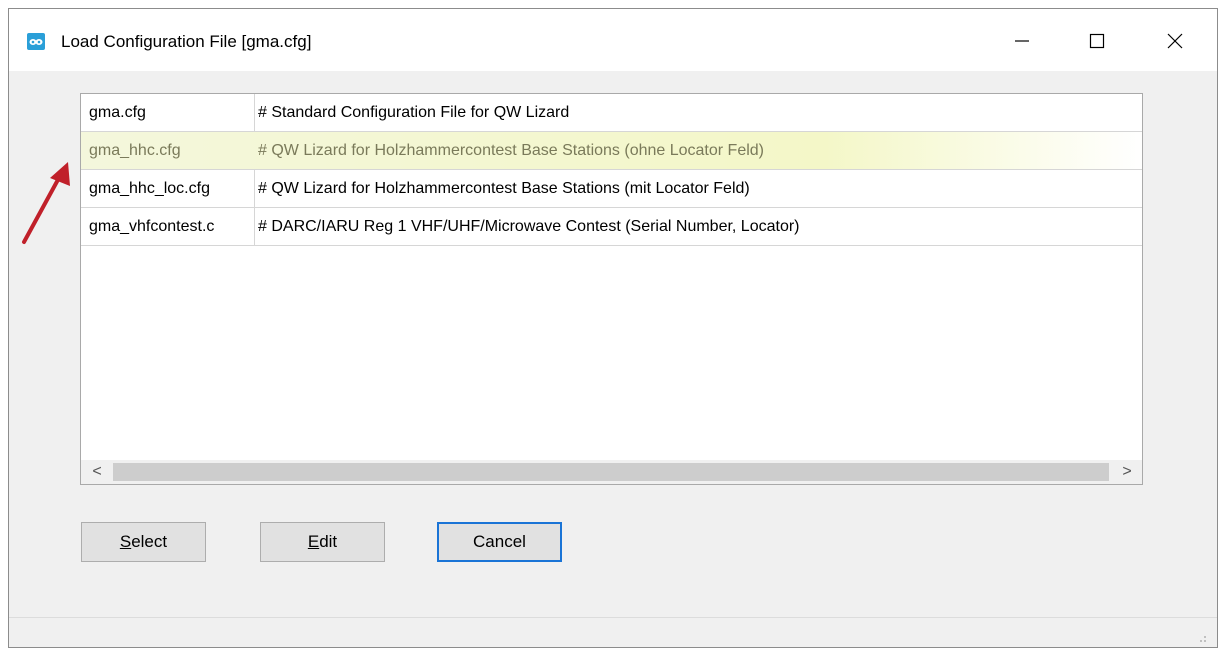 The width and height of the screenshot is (1218, 648). I want to click on close-icon, so click(1175, 41).